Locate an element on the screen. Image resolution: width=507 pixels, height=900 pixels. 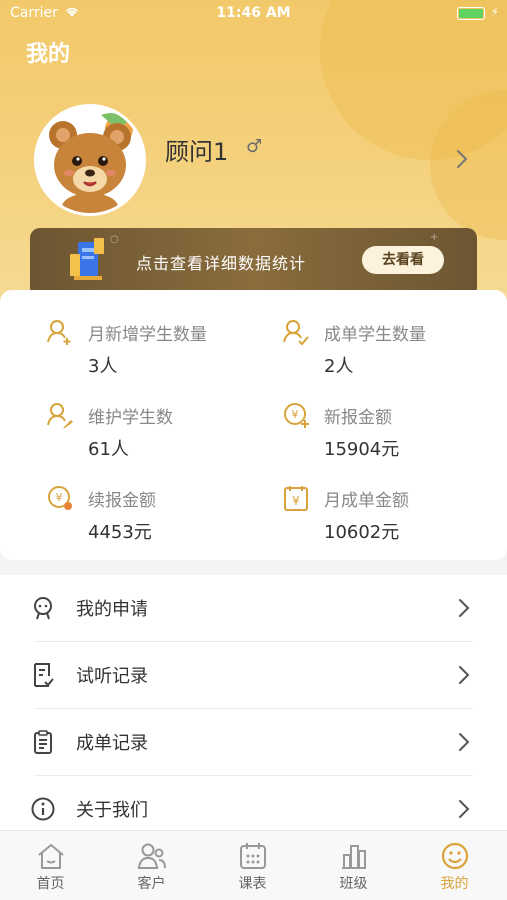
menu-item-label: 成单记录 is located at coordinates (112, 743).